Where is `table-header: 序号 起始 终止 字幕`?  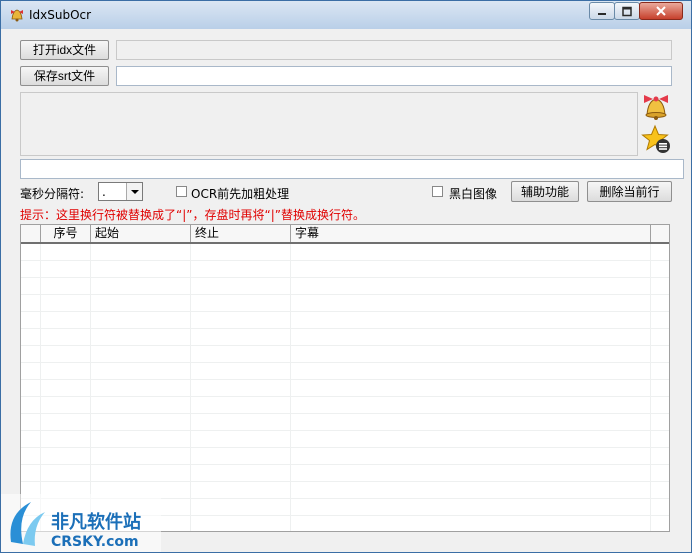 table-header: 序号 起始 终止 字幕 is located at coordinates (345, 234).